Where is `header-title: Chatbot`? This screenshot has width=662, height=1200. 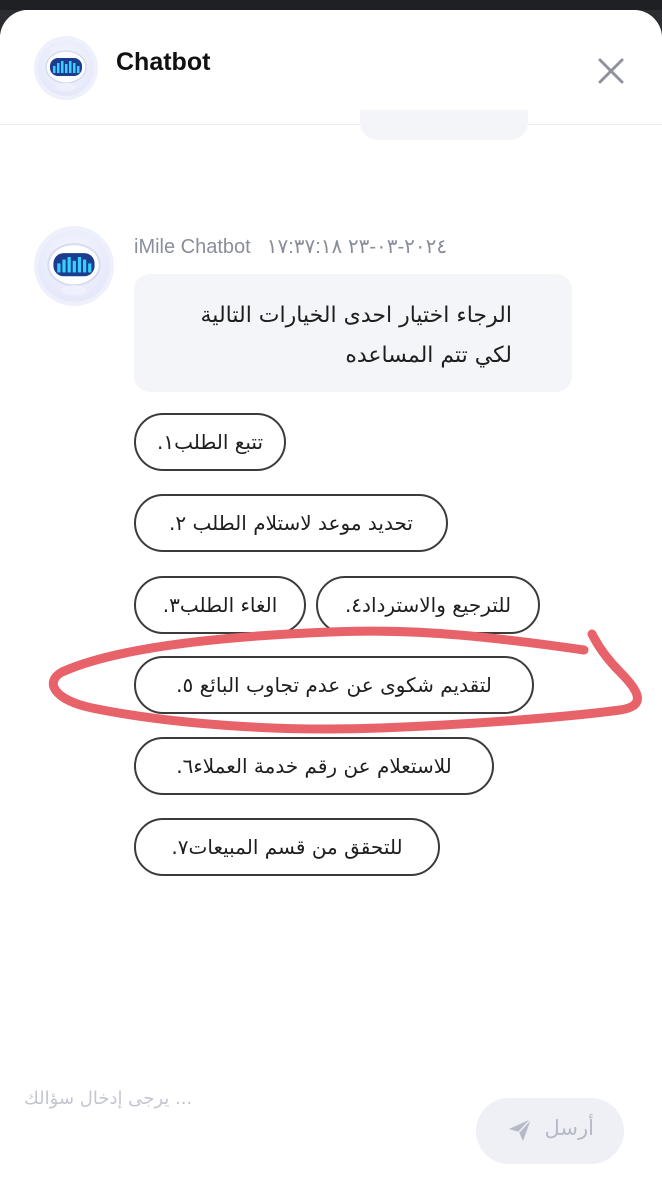
header-title: Chatbot is located at coordinates (163, 62).